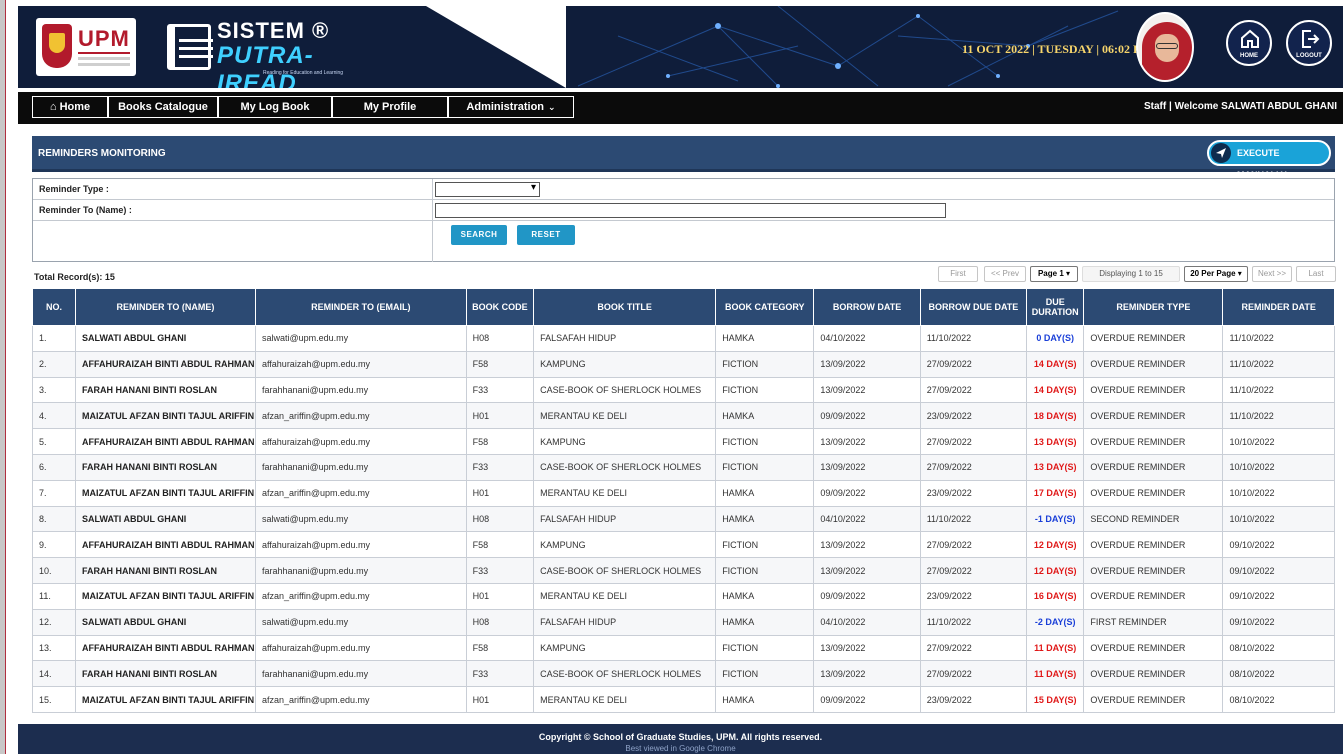 This screenshot has height=754, width=1343. I want to click on borrow-due-date: 23/09/2022, so click(973, 493).